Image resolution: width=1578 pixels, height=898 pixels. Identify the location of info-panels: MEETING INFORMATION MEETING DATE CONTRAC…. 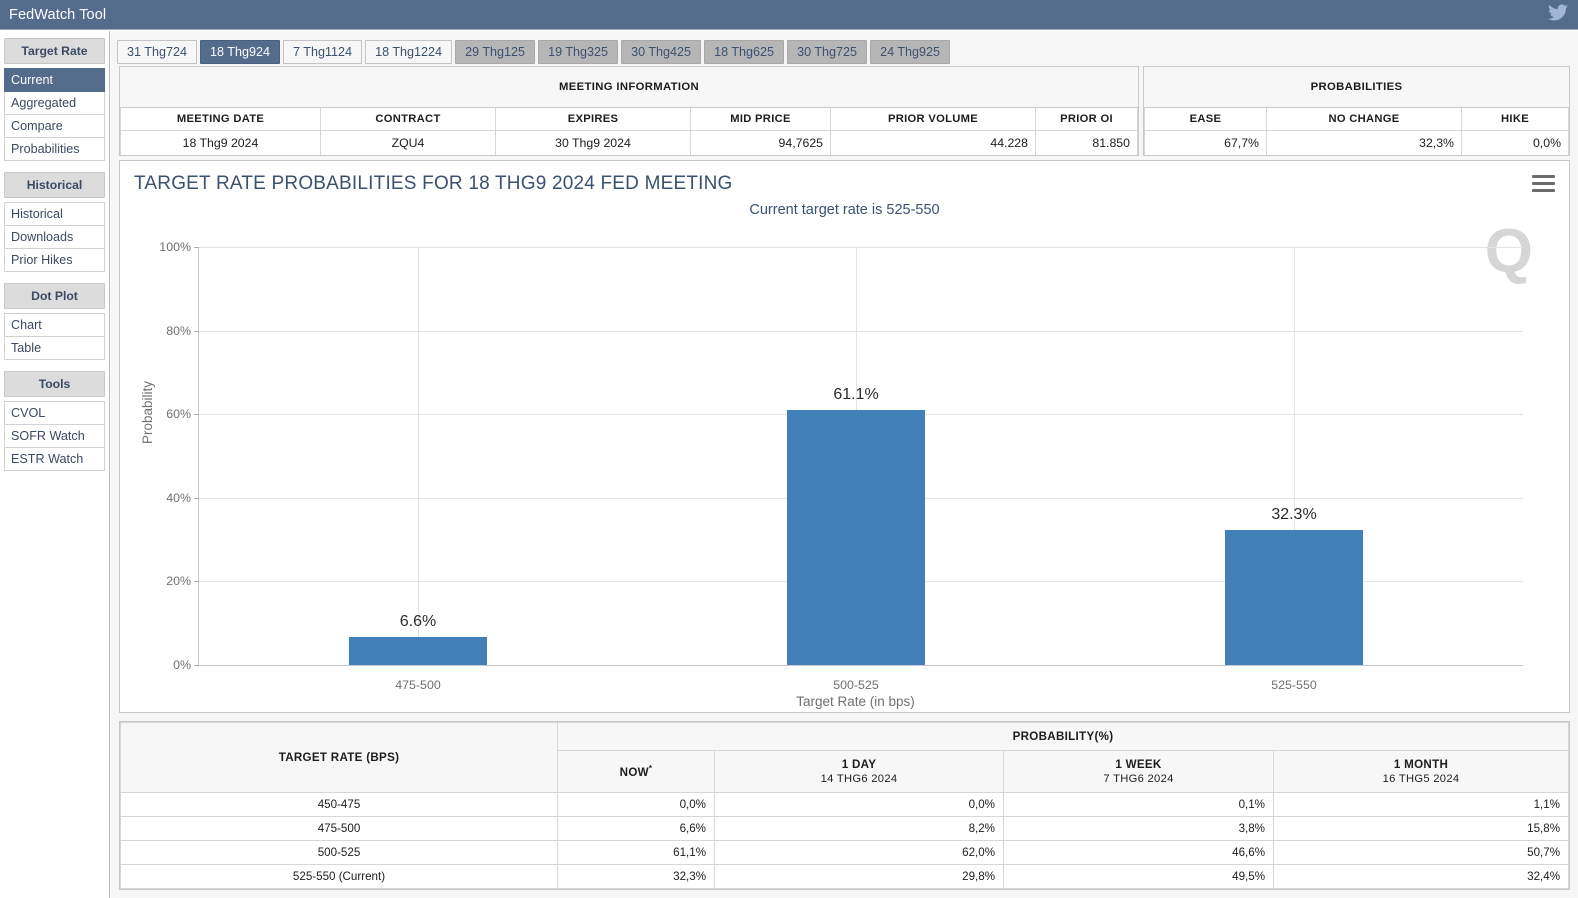
(844, 110).